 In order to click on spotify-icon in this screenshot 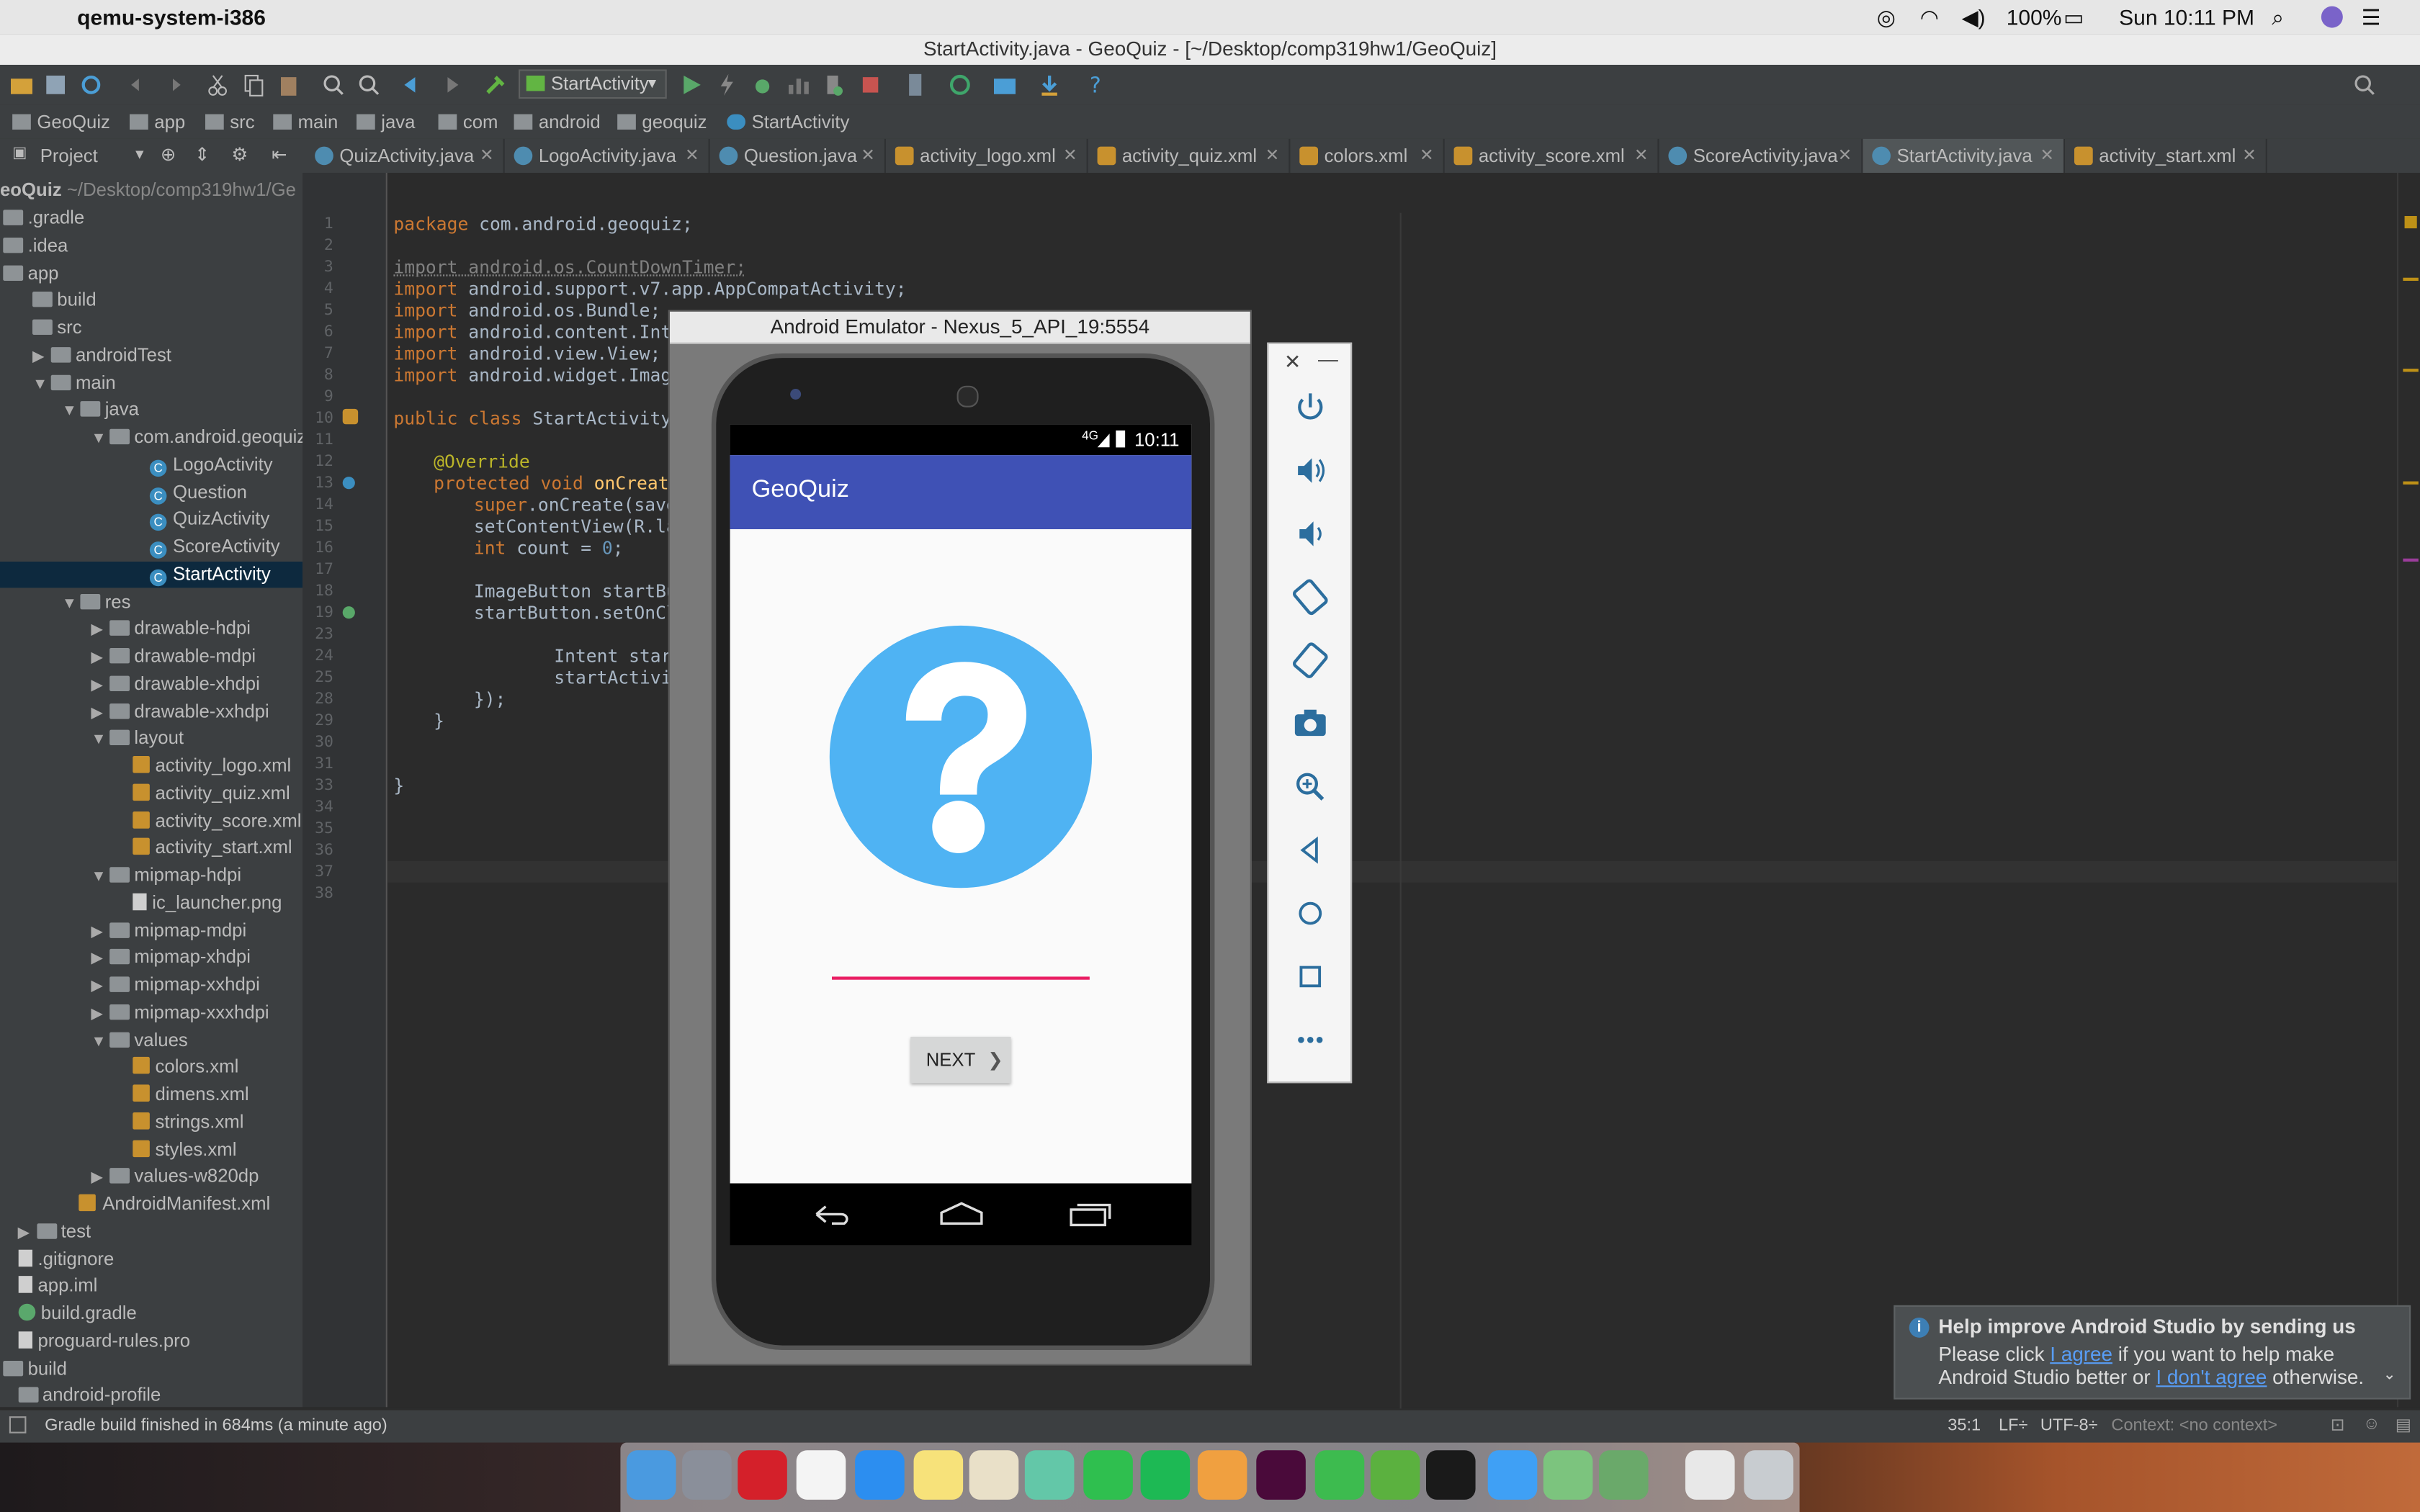, I will do `click(1165, 1475)`.